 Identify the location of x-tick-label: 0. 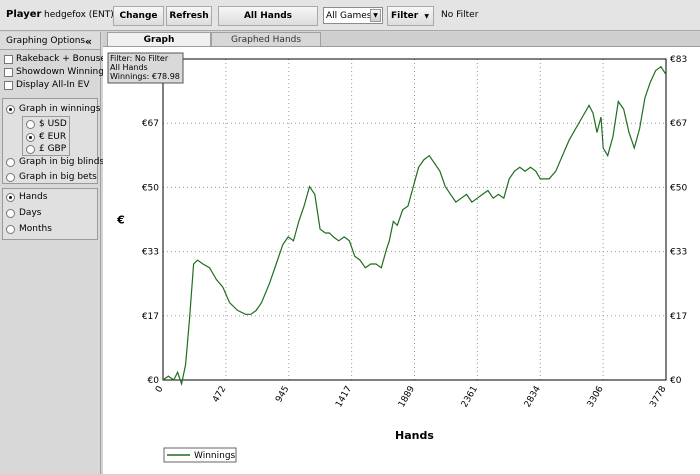
(160, 389).